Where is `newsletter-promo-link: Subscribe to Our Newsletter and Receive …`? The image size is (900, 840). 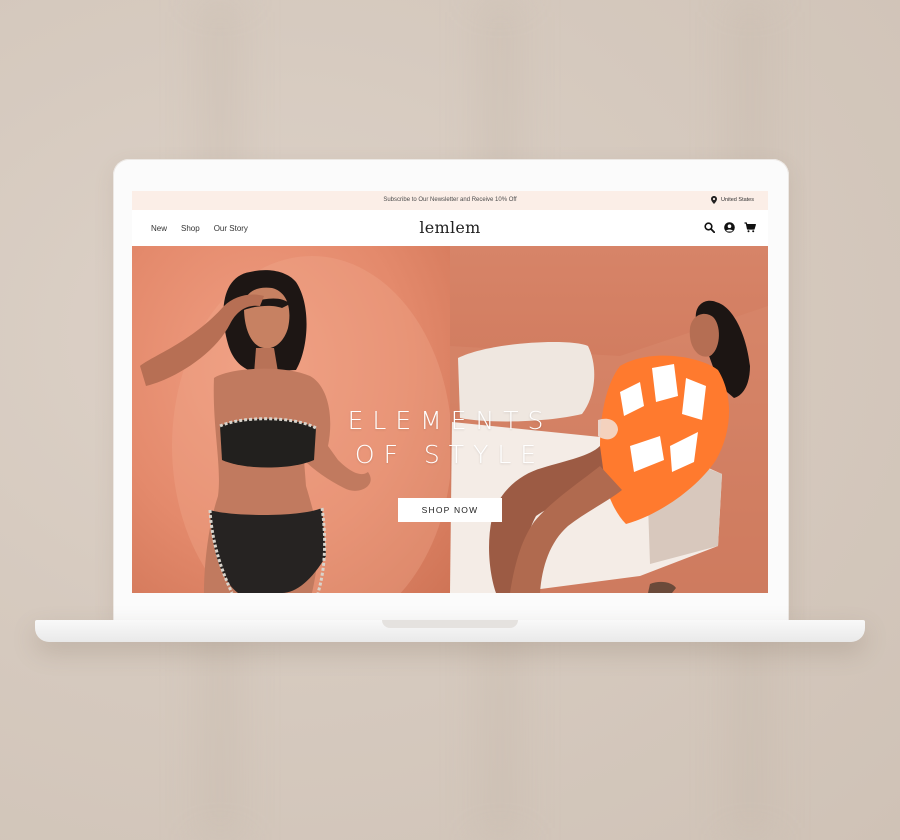 newsletter-promo-link: Subscribe to Our Newsletter and Receive … is located at coordinates (450, 200).